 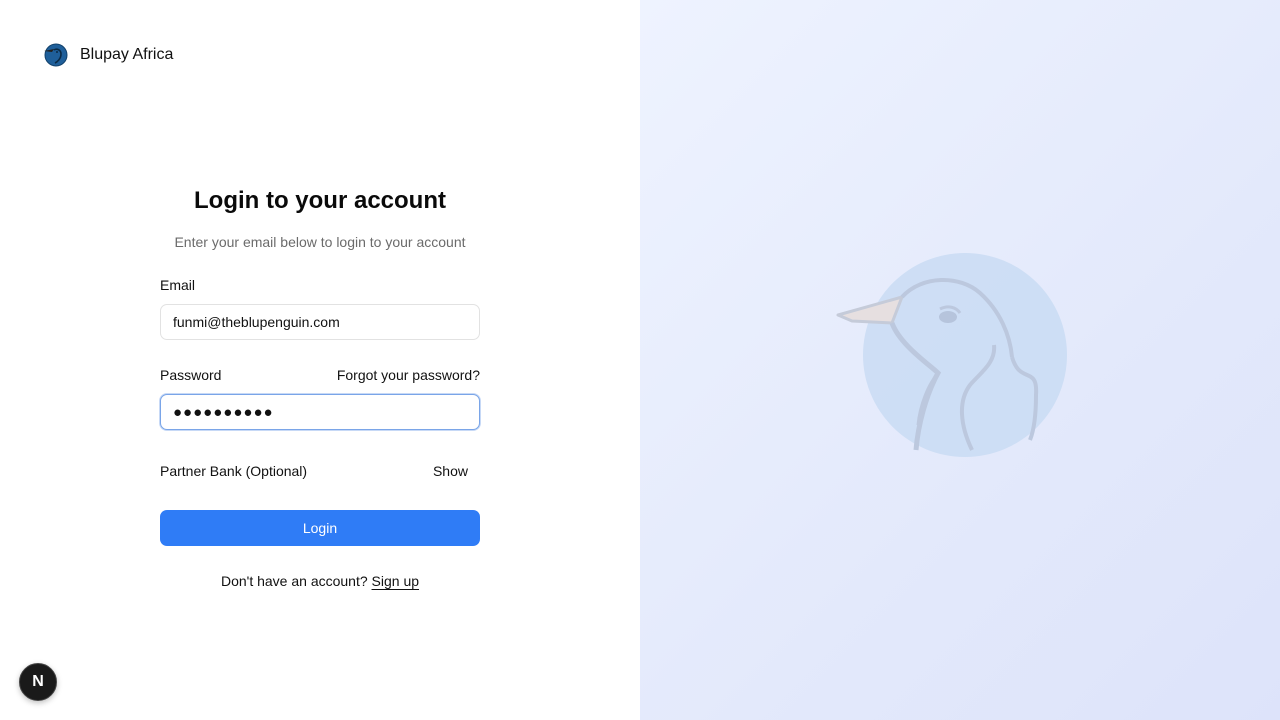 I want to click on partner-bank-label: Partner Bank (Optional), so click(x=234, y=471).